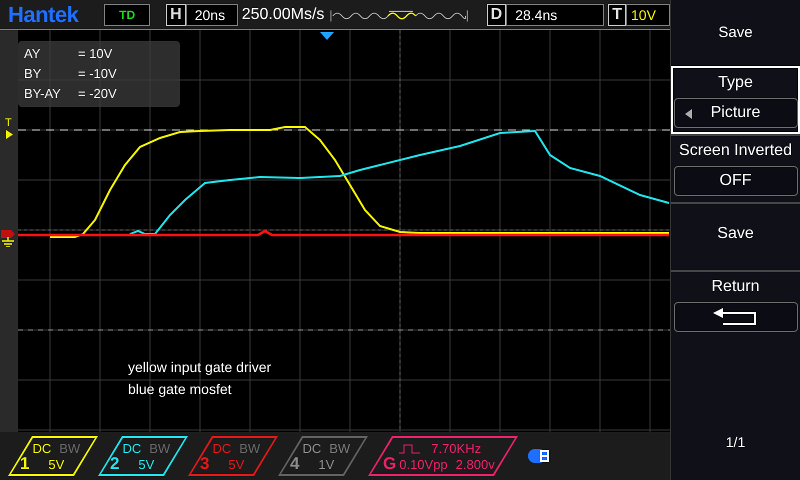 This screenshot has width=800, height=480. Describe the element at coordinates (180, 389) in the screenshot. I see `annotation-text: blue gate mosfet` at that location.